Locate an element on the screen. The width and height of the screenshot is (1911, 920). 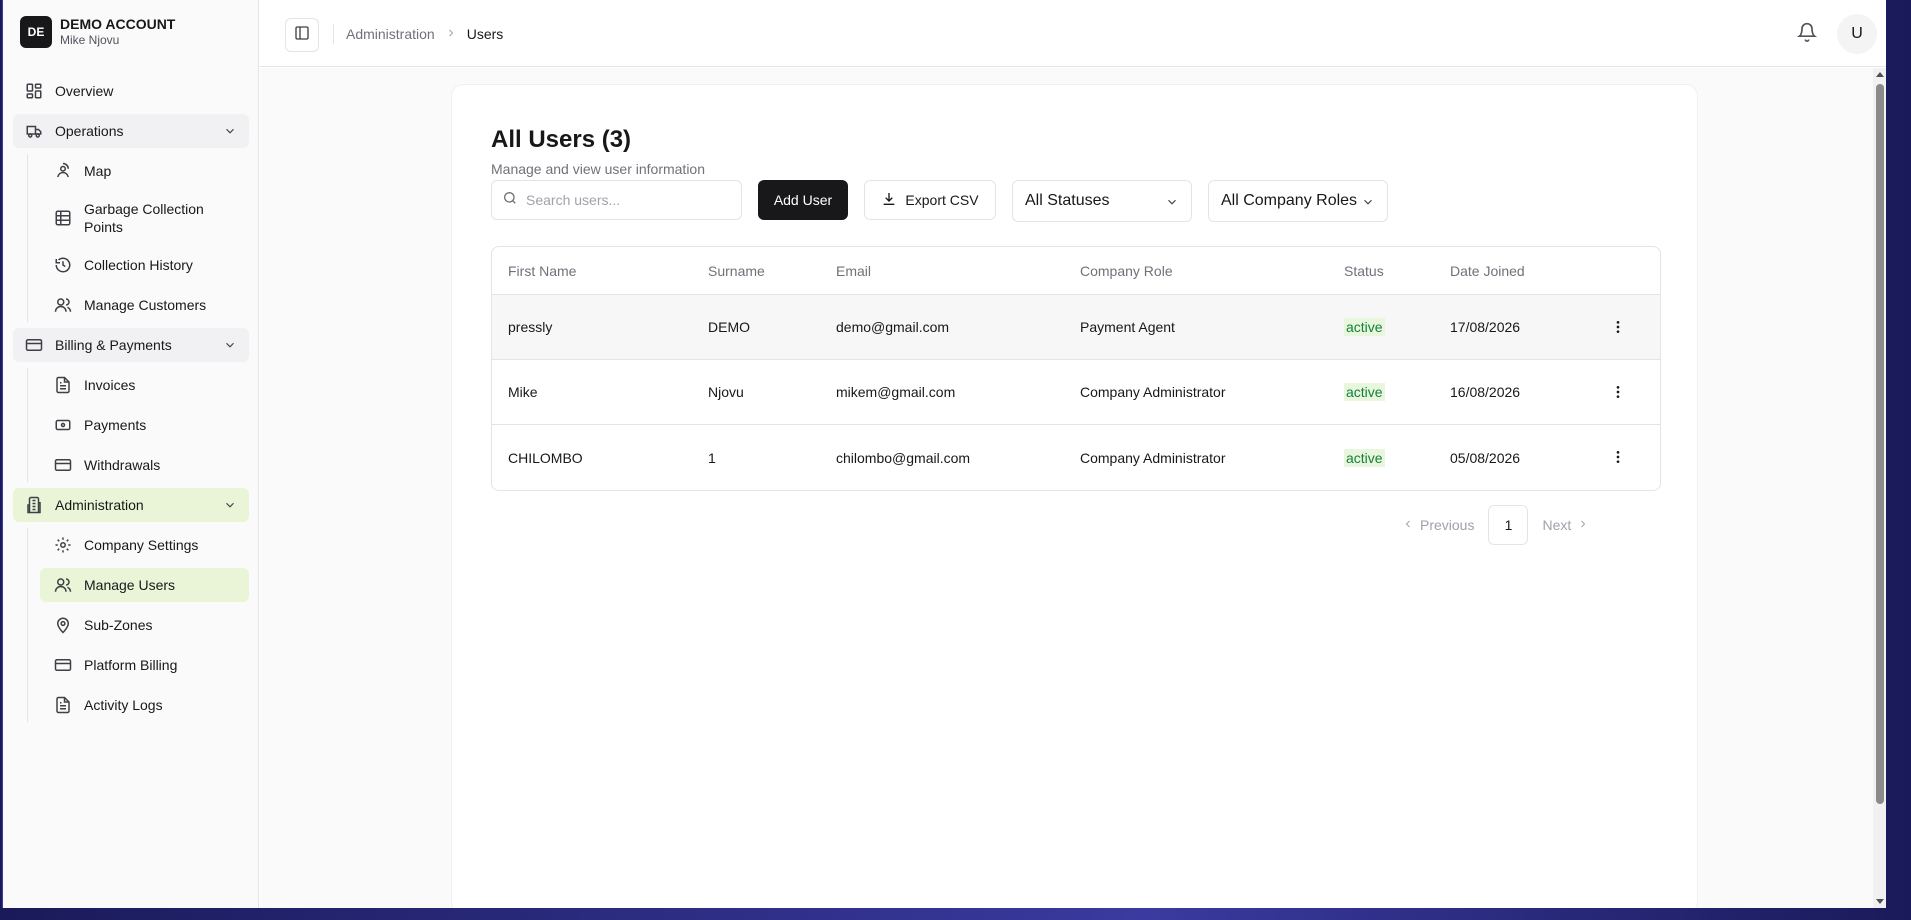
account-user: Mike Njovu is located at coordinates (90, 40).